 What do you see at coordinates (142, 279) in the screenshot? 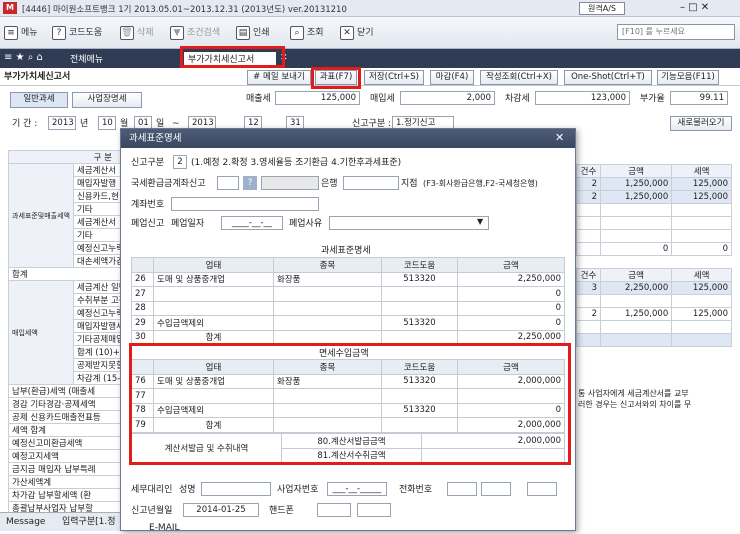
I see `row-no: 26` at bounding box center [142, 279].